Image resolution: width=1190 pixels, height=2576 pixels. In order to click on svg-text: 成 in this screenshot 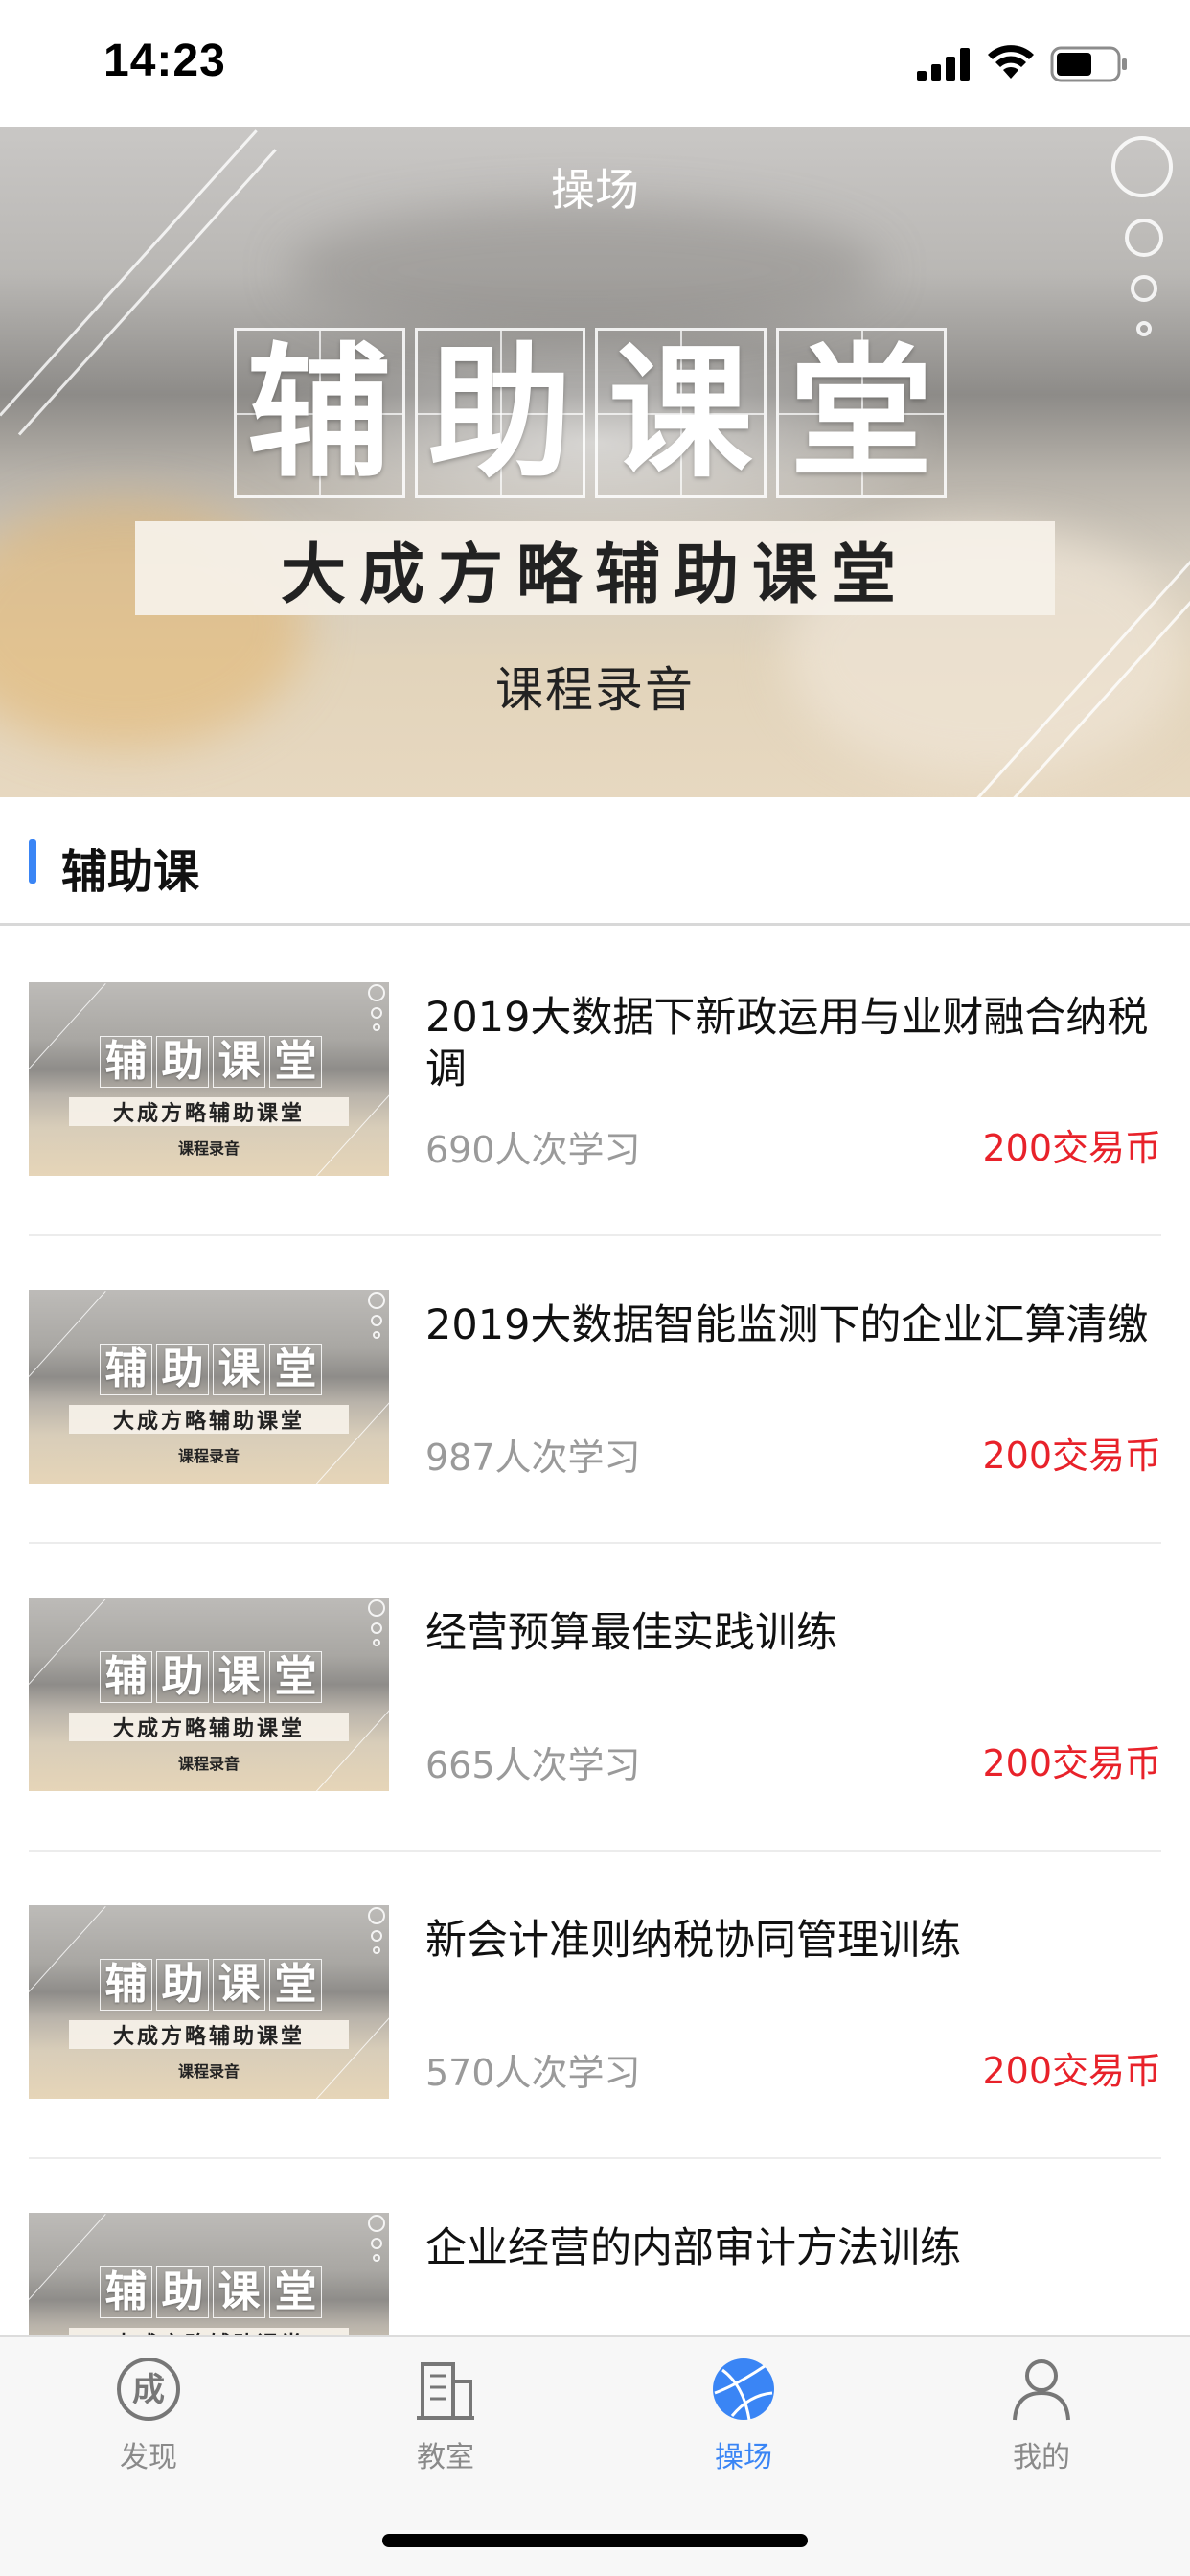, I will do `click(148, 2390)`.